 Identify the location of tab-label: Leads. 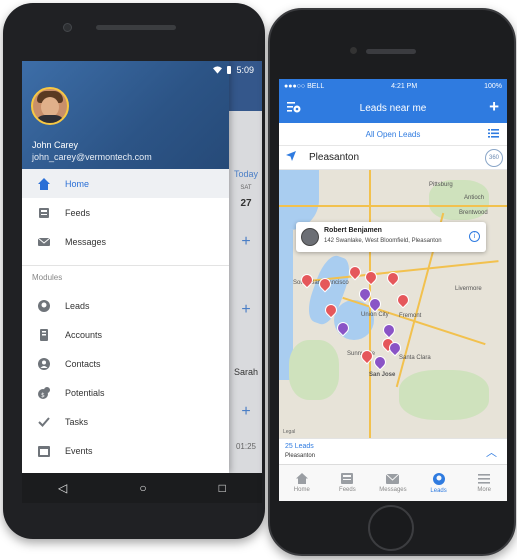
(438, 490).